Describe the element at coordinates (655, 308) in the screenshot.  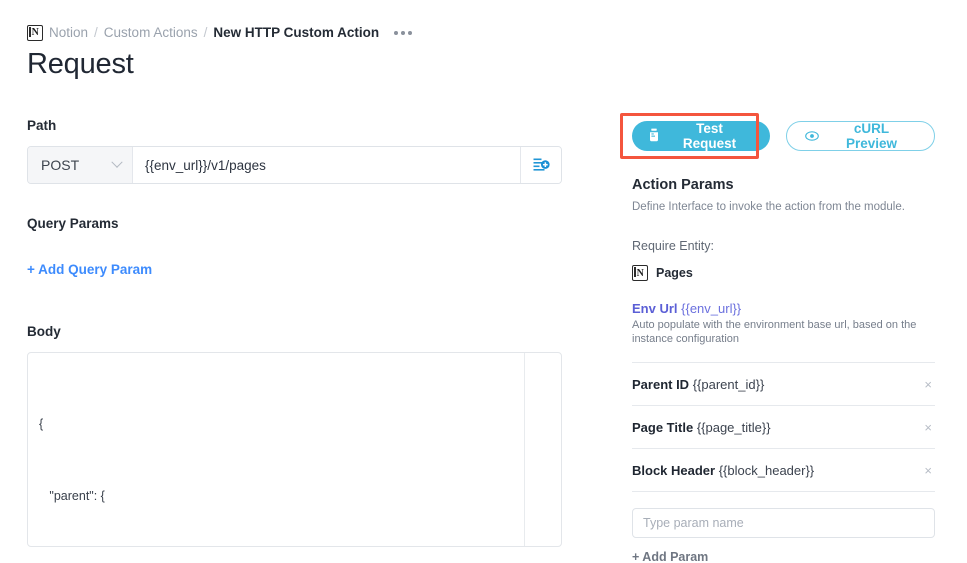
I see `env-url-name: Env Url` at that location.